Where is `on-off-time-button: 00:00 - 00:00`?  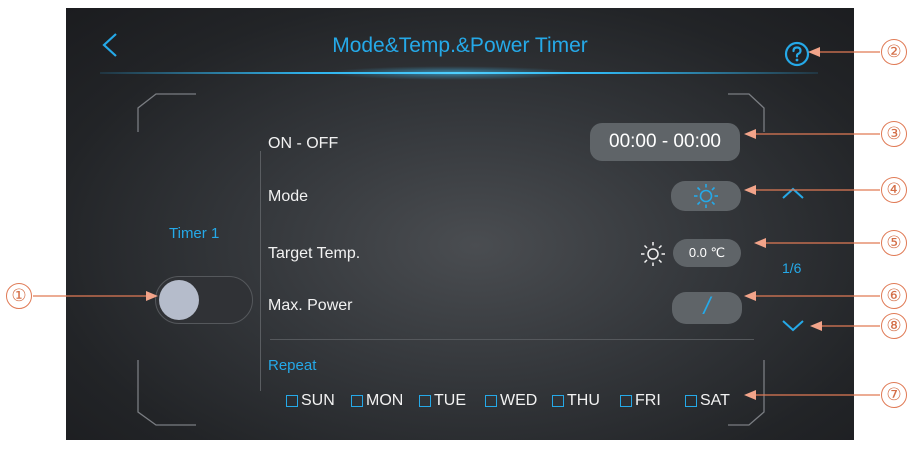
on-off-time-button: 00:00 - 00:00 is located at coordinates (665, 142).